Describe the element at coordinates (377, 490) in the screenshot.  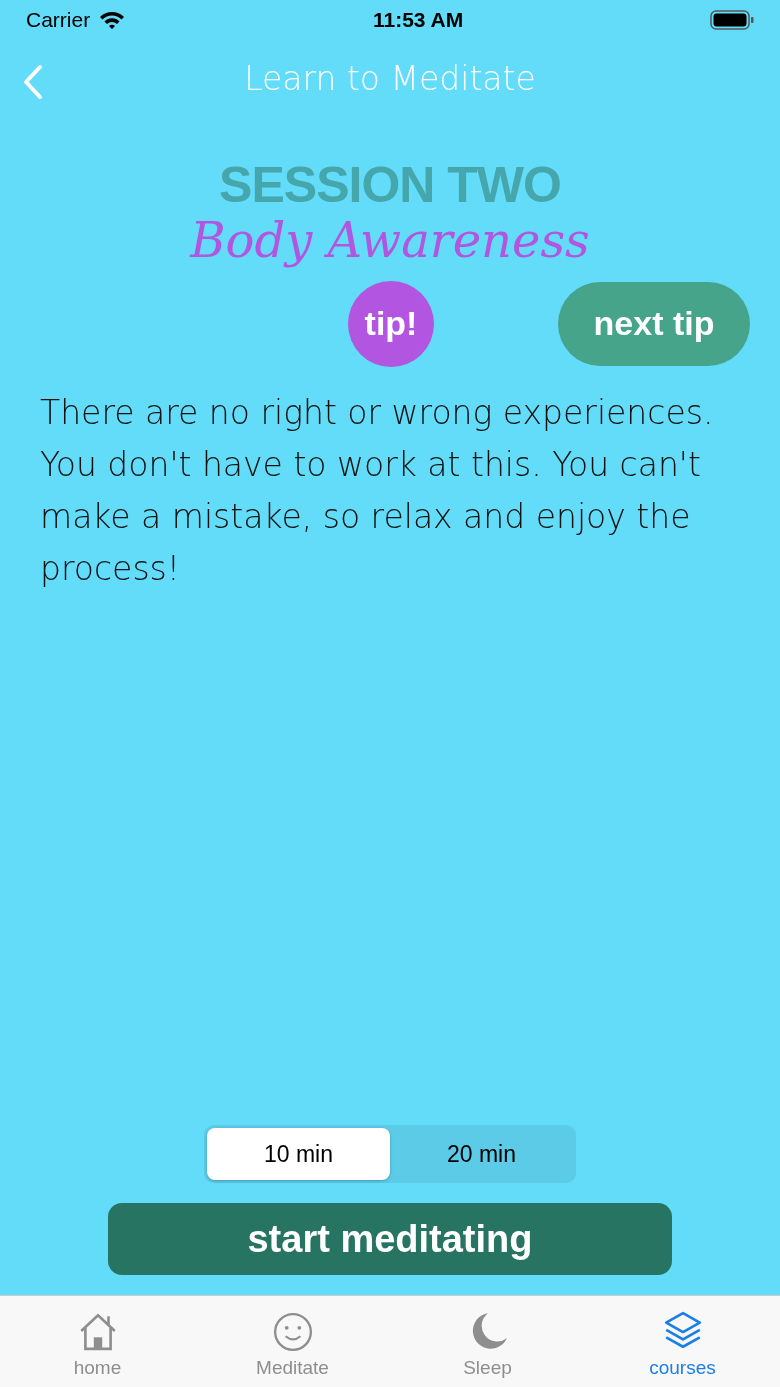
I see `tip-text: There are no right or wrong experiences. You don't have to work at this. You can't make a mistake, so relax and enjoy the process!` at that location.